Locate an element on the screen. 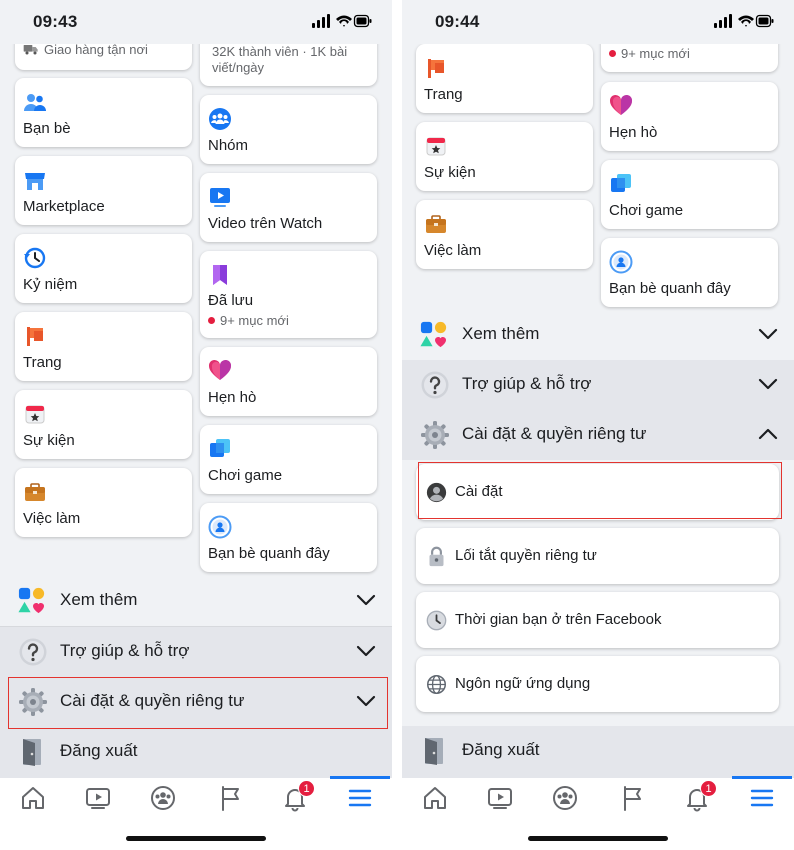 The width and height of the screenshot is (794, 850). settings-privacy-label: Cài đặt & quyền riêng tư is located at coordinates (554, 433).